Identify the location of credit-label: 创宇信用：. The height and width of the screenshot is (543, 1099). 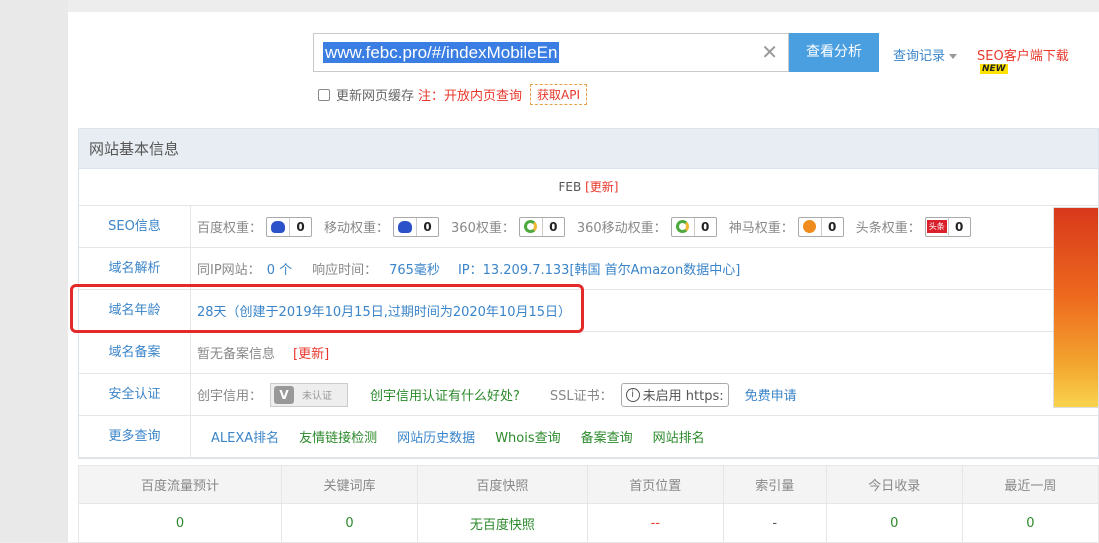
(230, 396).